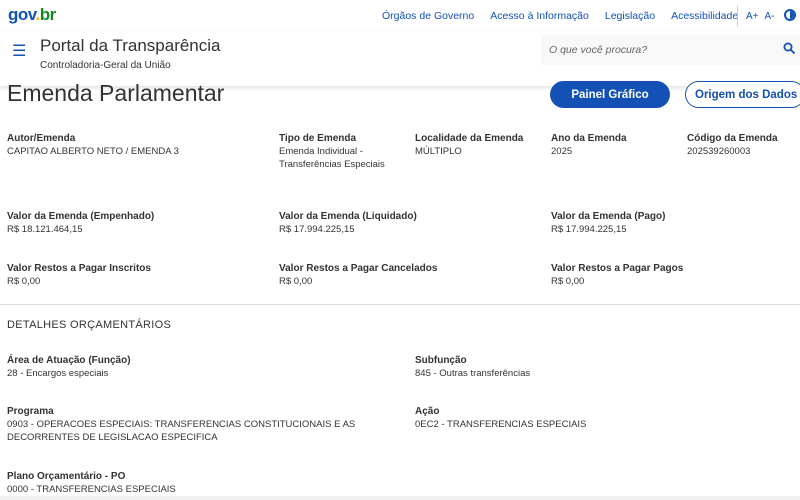 The height and width of the screenshot is (500, 800). What do you see at coordinates (610, 94) in the screenshot?
I see `painel-grafico-button: Painel Gráfico` at bounding box center [610, 94].